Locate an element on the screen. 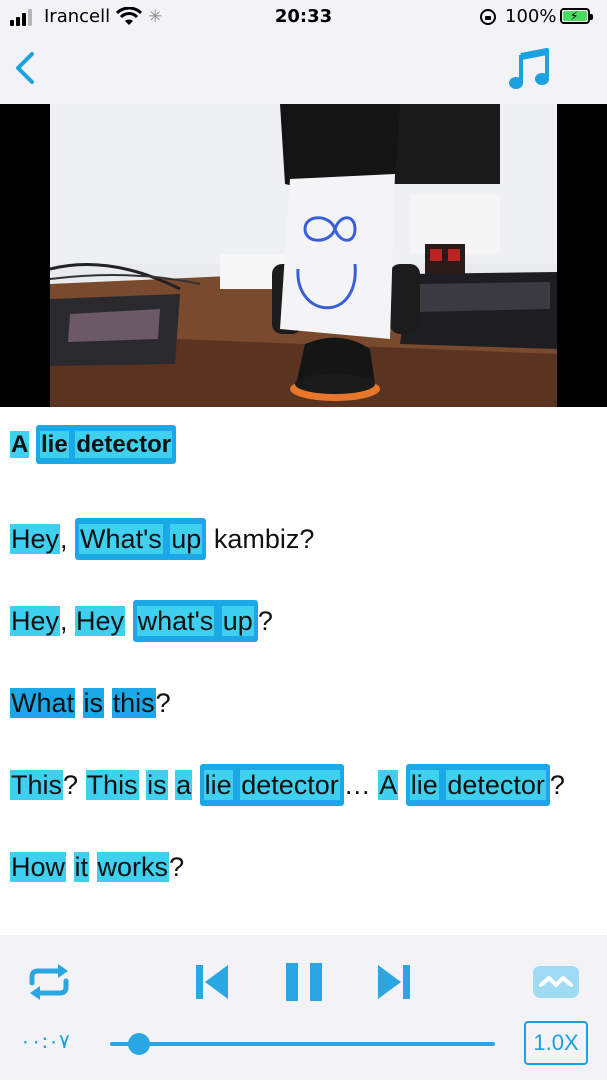  elapsed-time: ۰۰:۰۷ is located at coordinates (45, 1041).